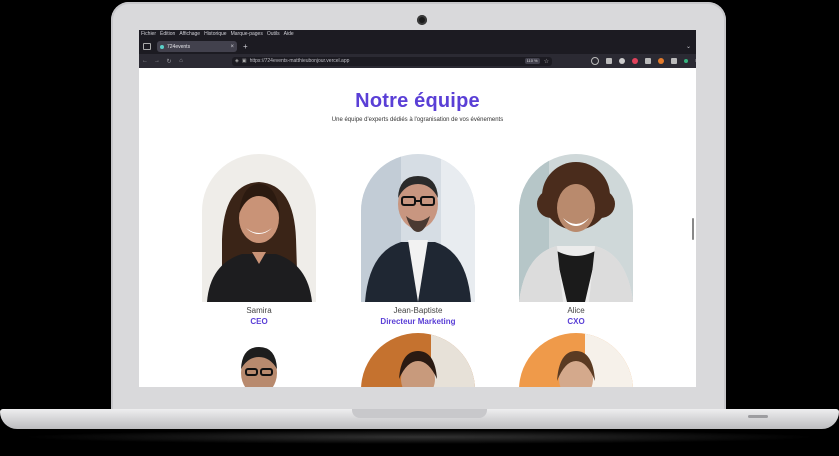  What do you see at coordinates (162, 46) in the screenshot?
I see `favicon-icon` at bounding box center [162, 46].